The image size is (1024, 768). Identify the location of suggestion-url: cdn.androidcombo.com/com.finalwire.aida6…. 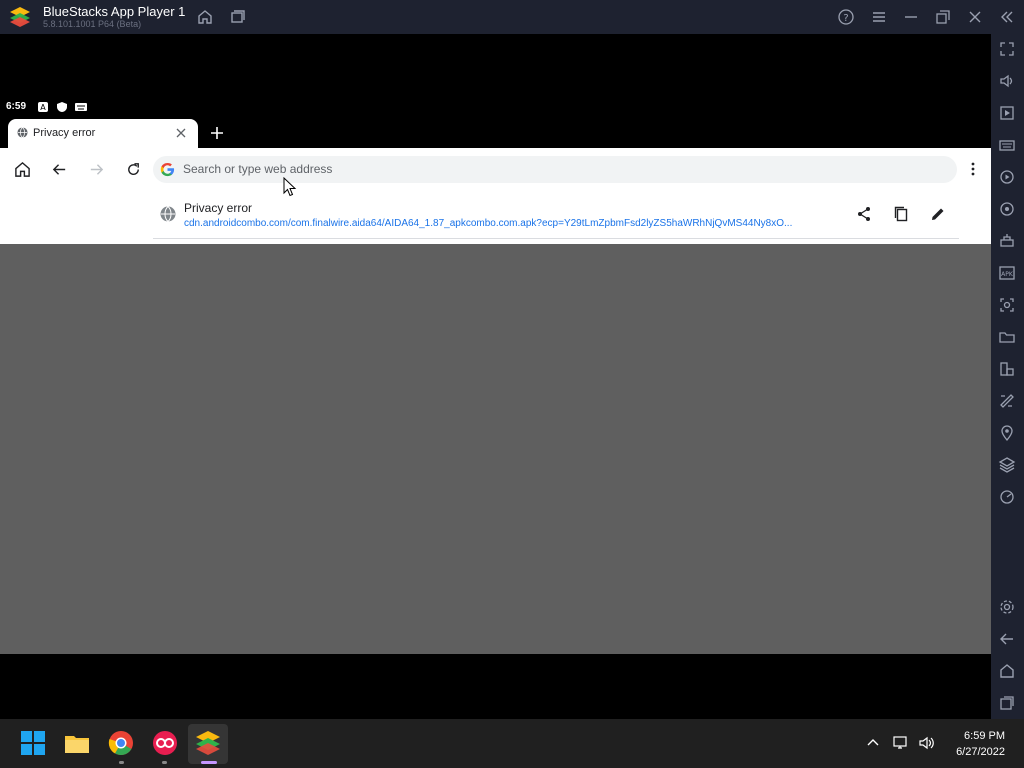
(514, 223).